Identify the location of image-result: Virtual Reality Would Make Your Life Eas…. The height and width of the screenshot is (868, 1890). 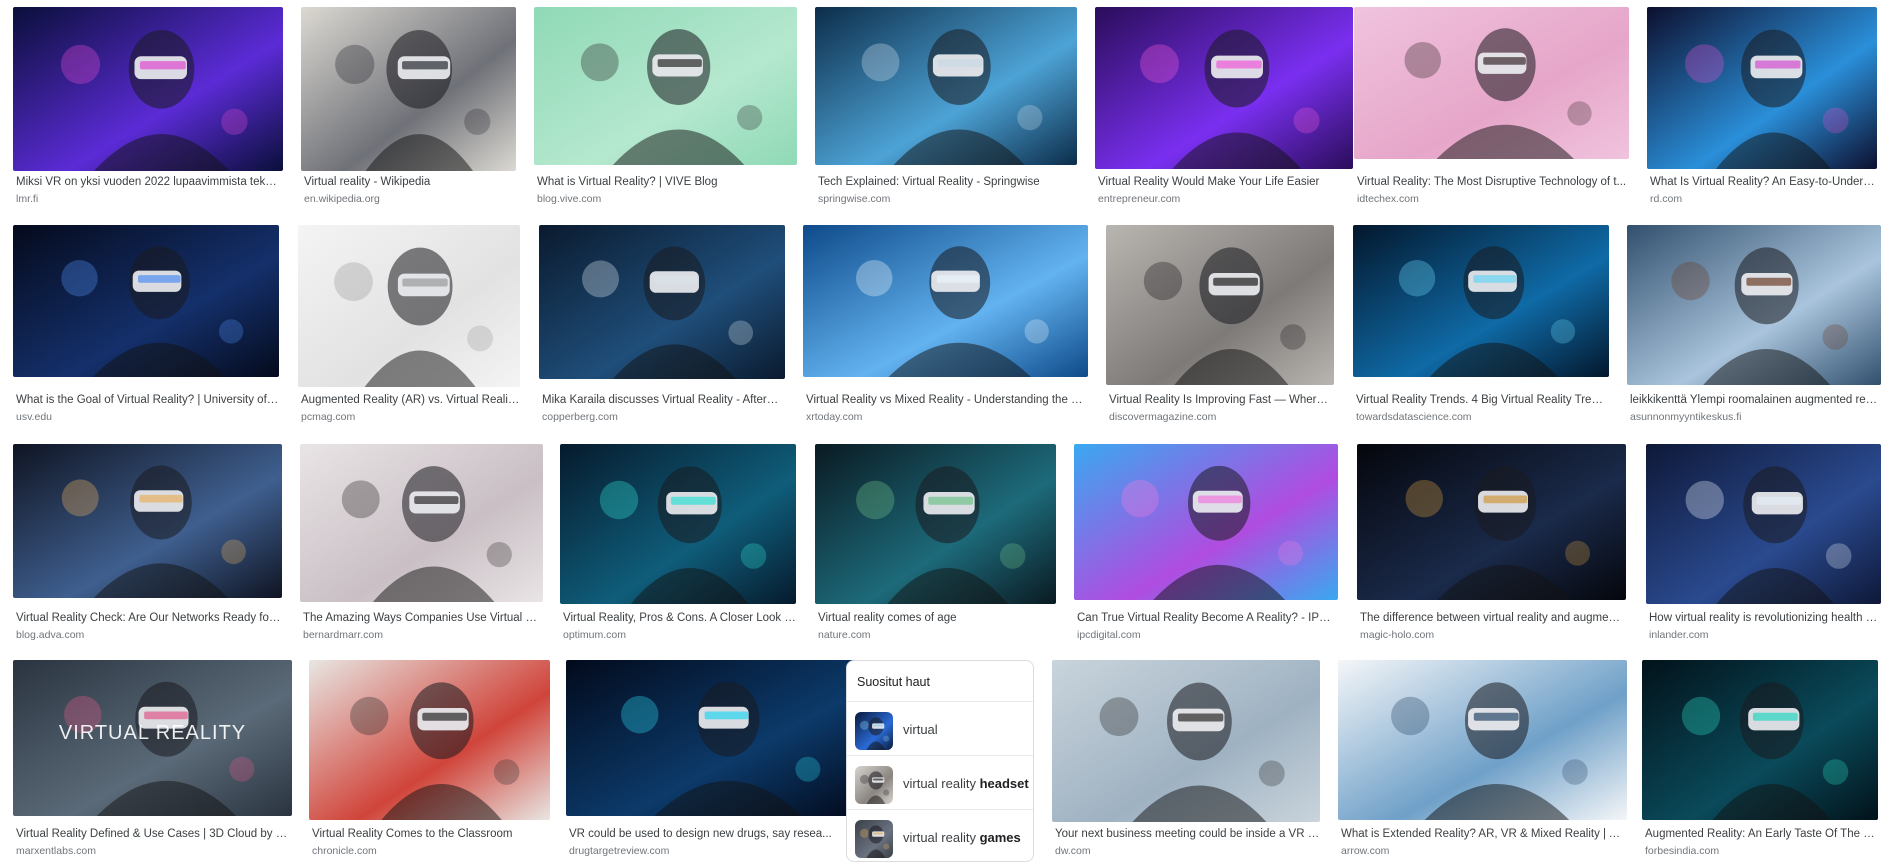
(1224, 107).